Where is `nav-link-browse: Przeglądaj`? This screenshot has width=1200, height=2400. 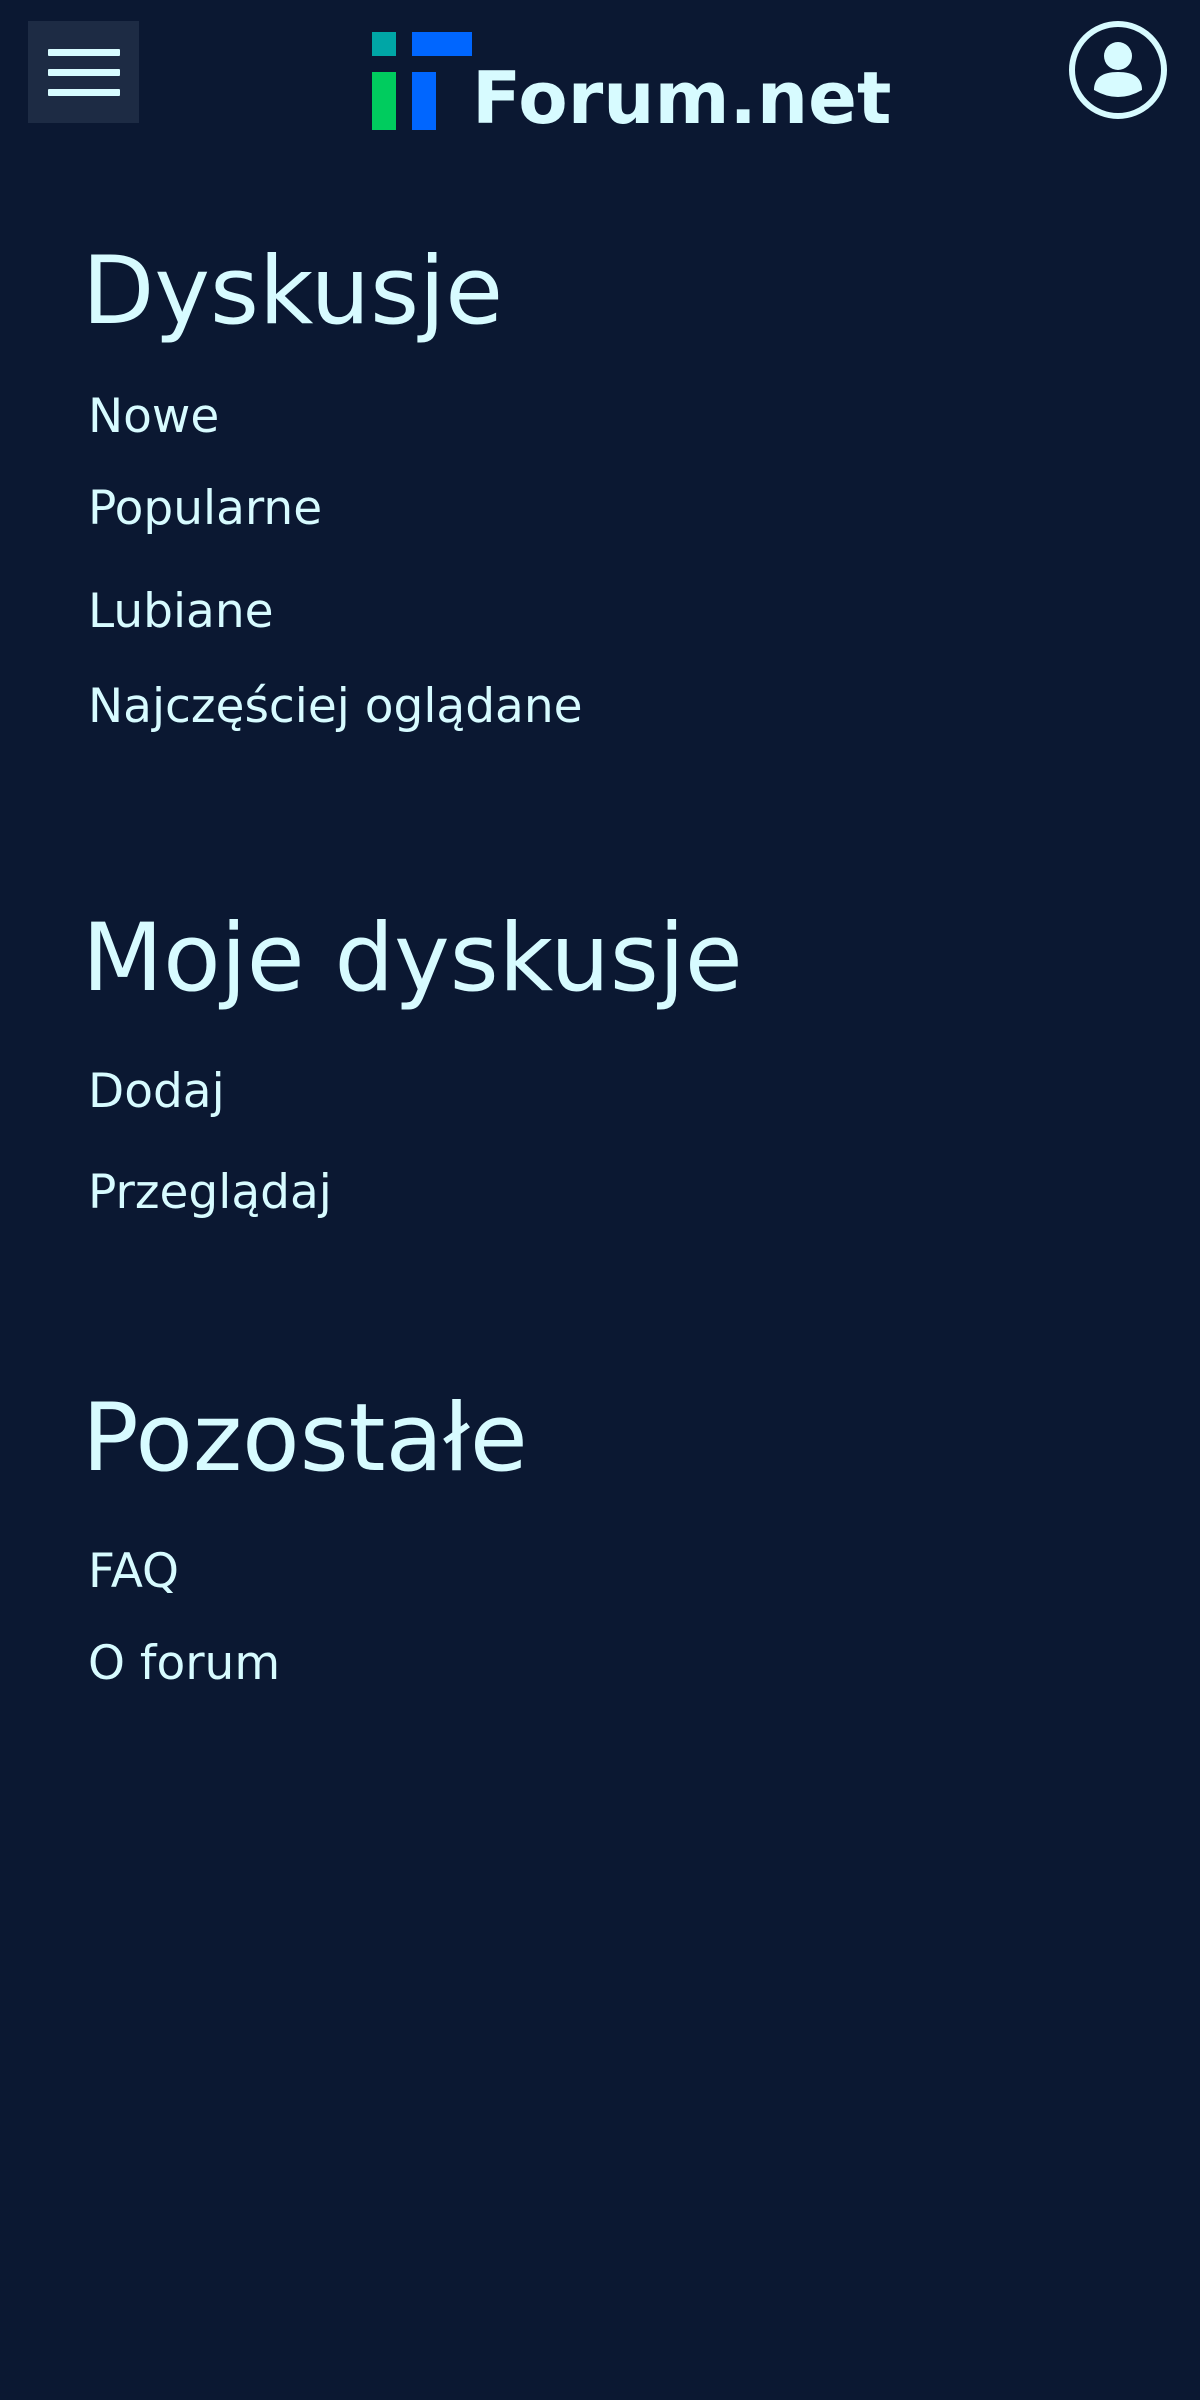 nav-link-browse: Przeglądaj is located at coordinates (210, 1192).